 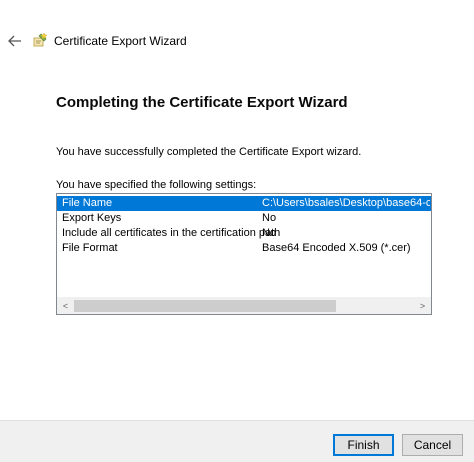 I want to click on back-button, so click(x=15, y=41).